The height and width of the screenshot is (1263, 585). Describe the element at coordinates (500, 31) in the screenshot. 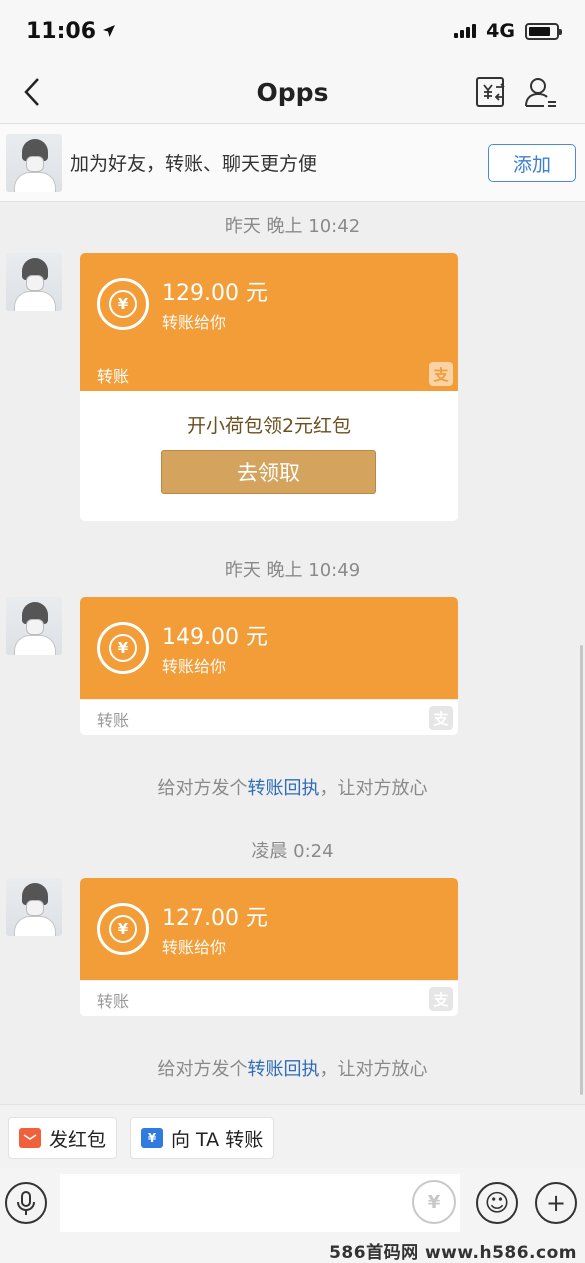

I see `network-type: 4G` at that location.